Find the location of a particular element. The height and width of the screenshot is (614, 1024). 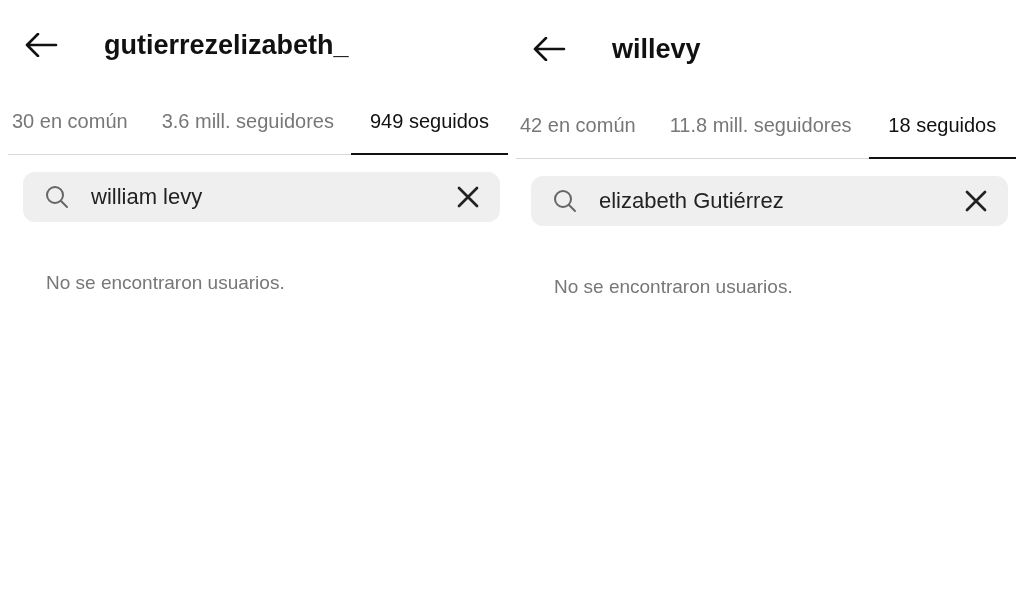

search-field: william levy is located at coordinates (262, 197).